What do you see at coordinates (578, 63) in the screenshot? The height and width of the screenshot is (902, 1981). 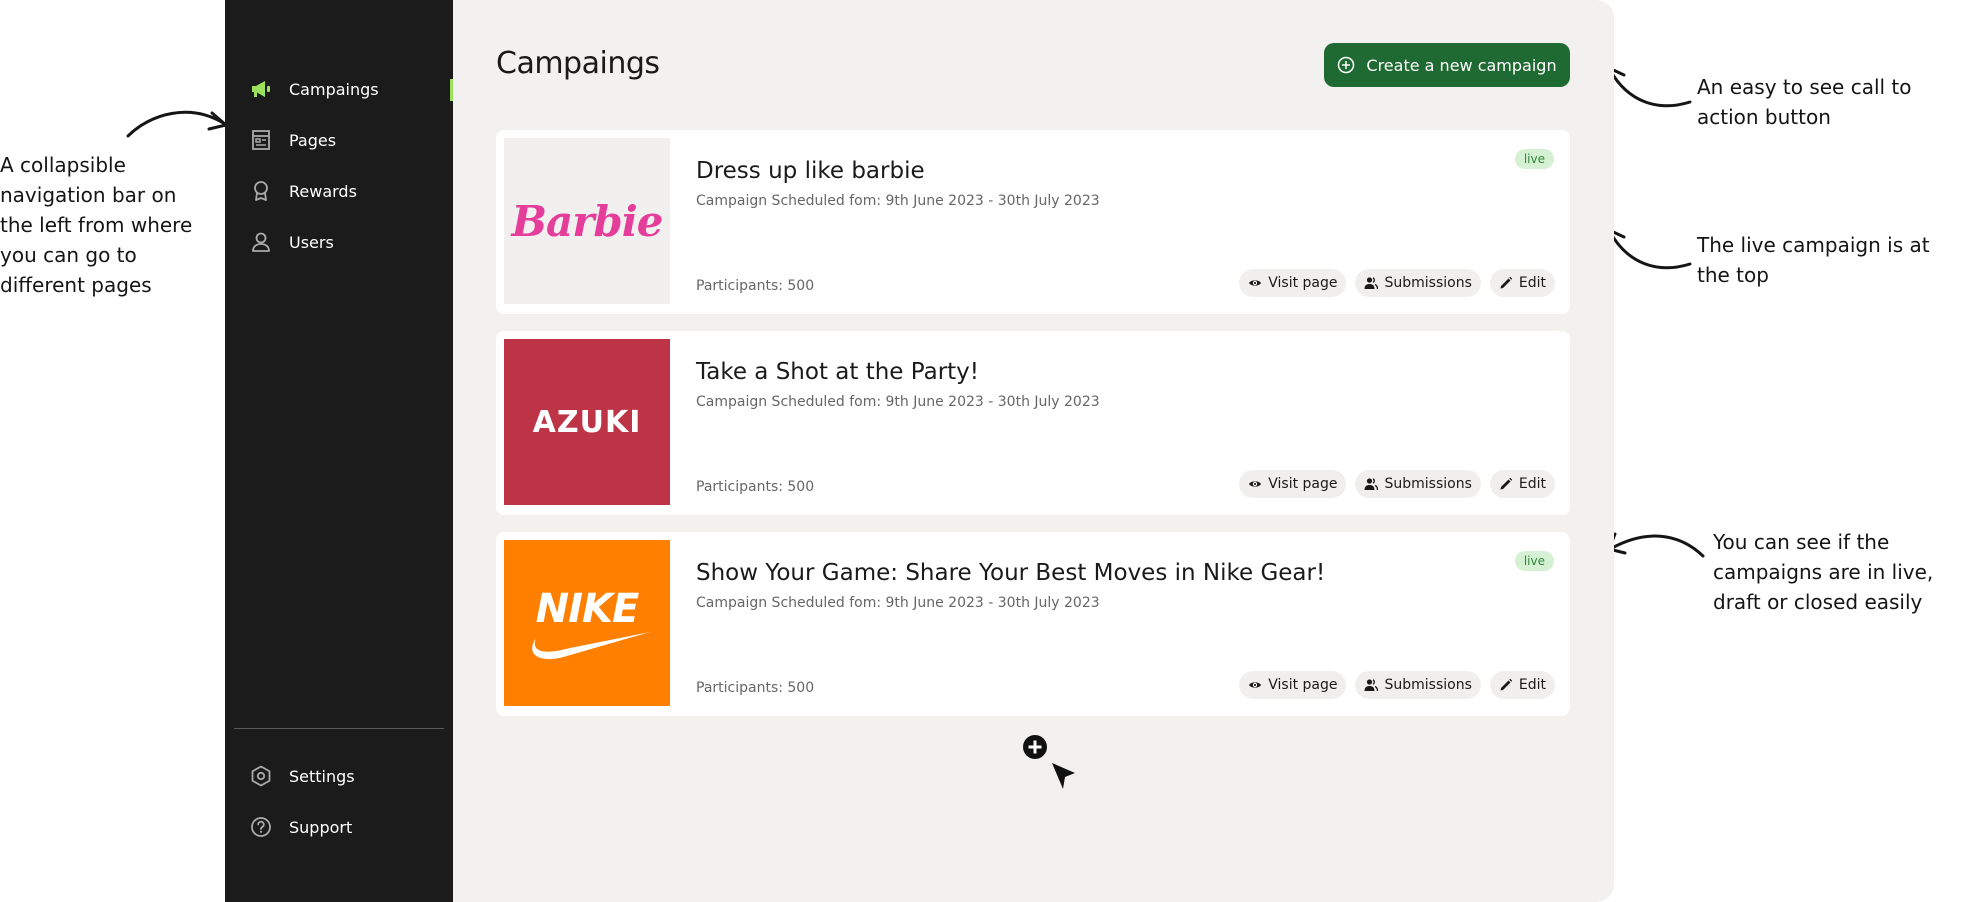 I see `page-title: Campaings` at bounding box center [578, 63].